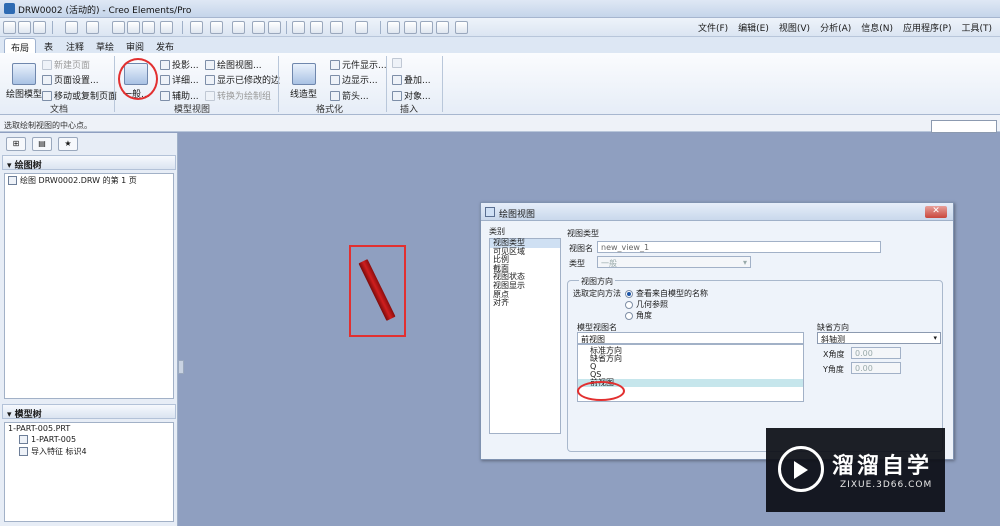 This screenshot has width=1000, height=526. What do you see at coordinates (335, 64) in the screenshot?
I see `element-display-icon` at bounding box center [335, 64].